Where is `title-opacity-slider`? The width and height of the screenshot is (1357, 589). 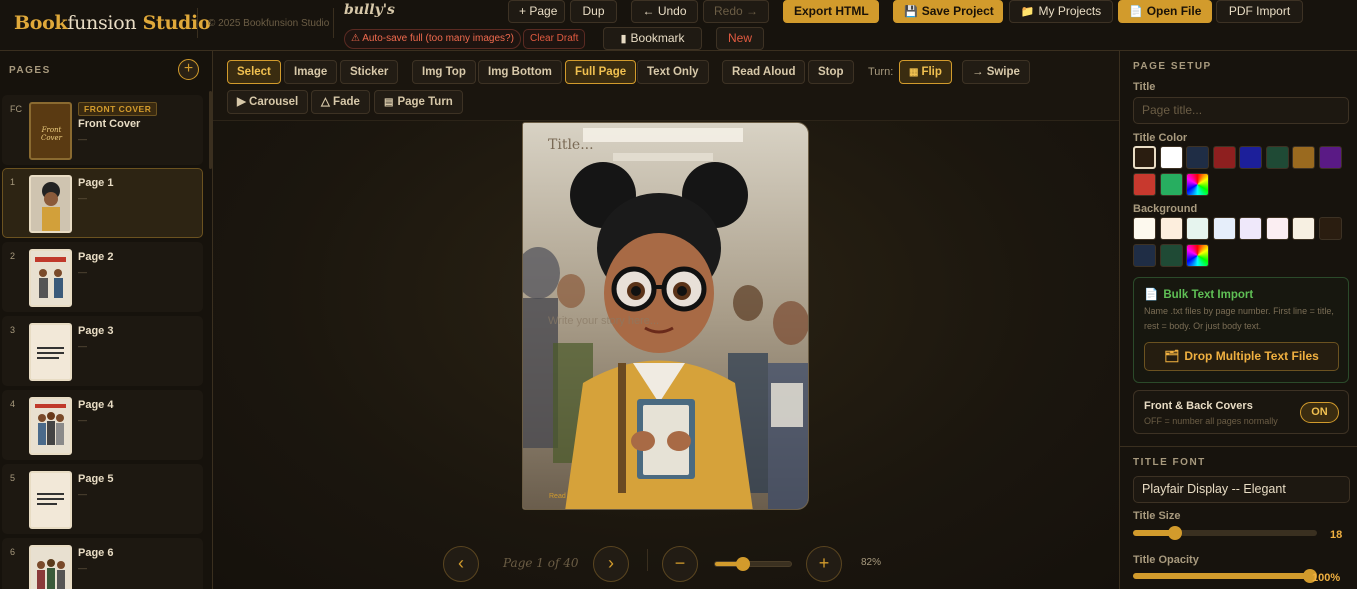
title-opacity-slider is located at coordinates (1225, 576).